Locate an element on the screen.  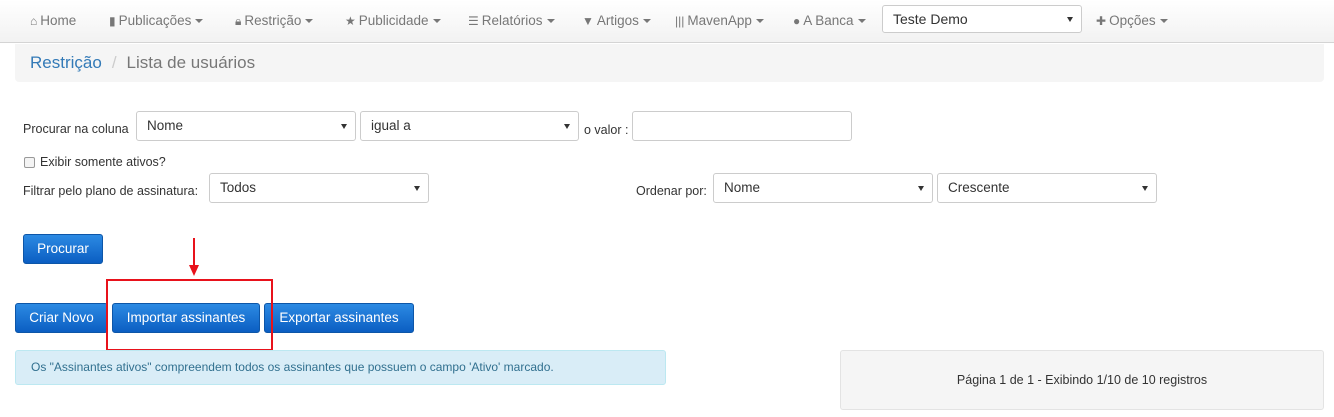
order-field-select-value: Nome is located at coordinates (742, 187).